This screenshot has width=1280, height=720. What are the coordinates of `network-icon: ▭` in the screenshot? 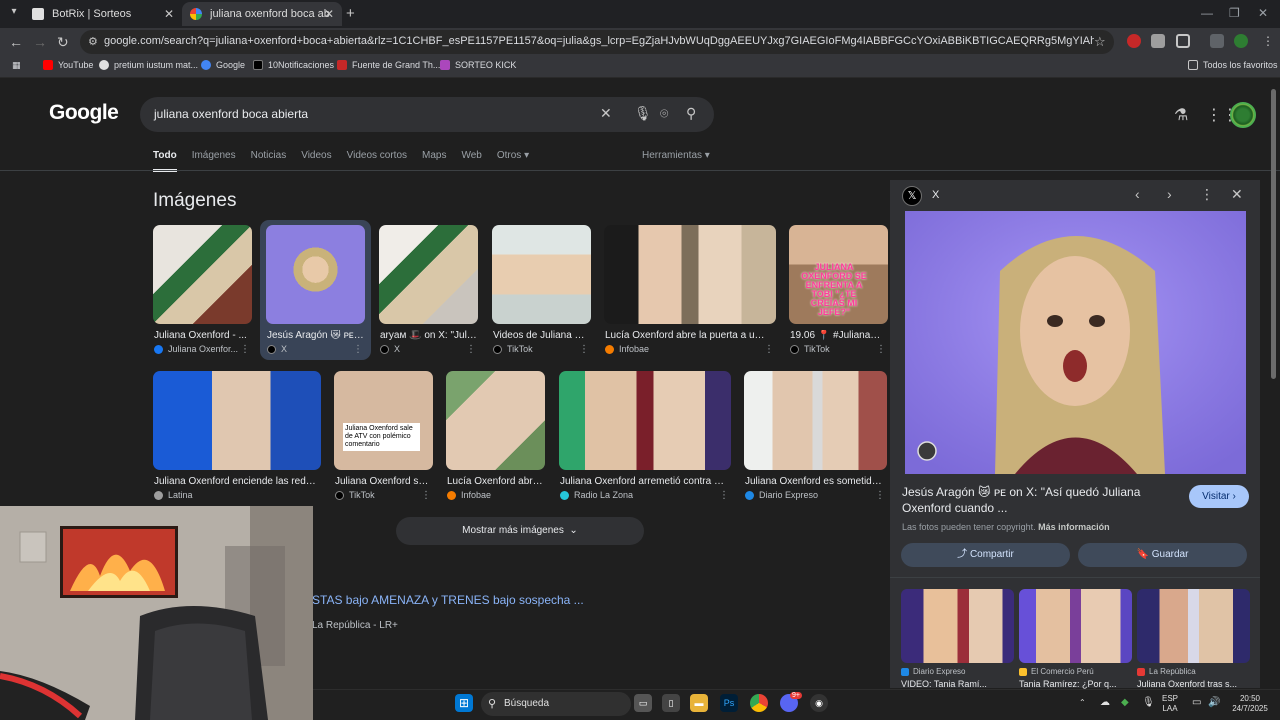 It's located at (1196, 702).